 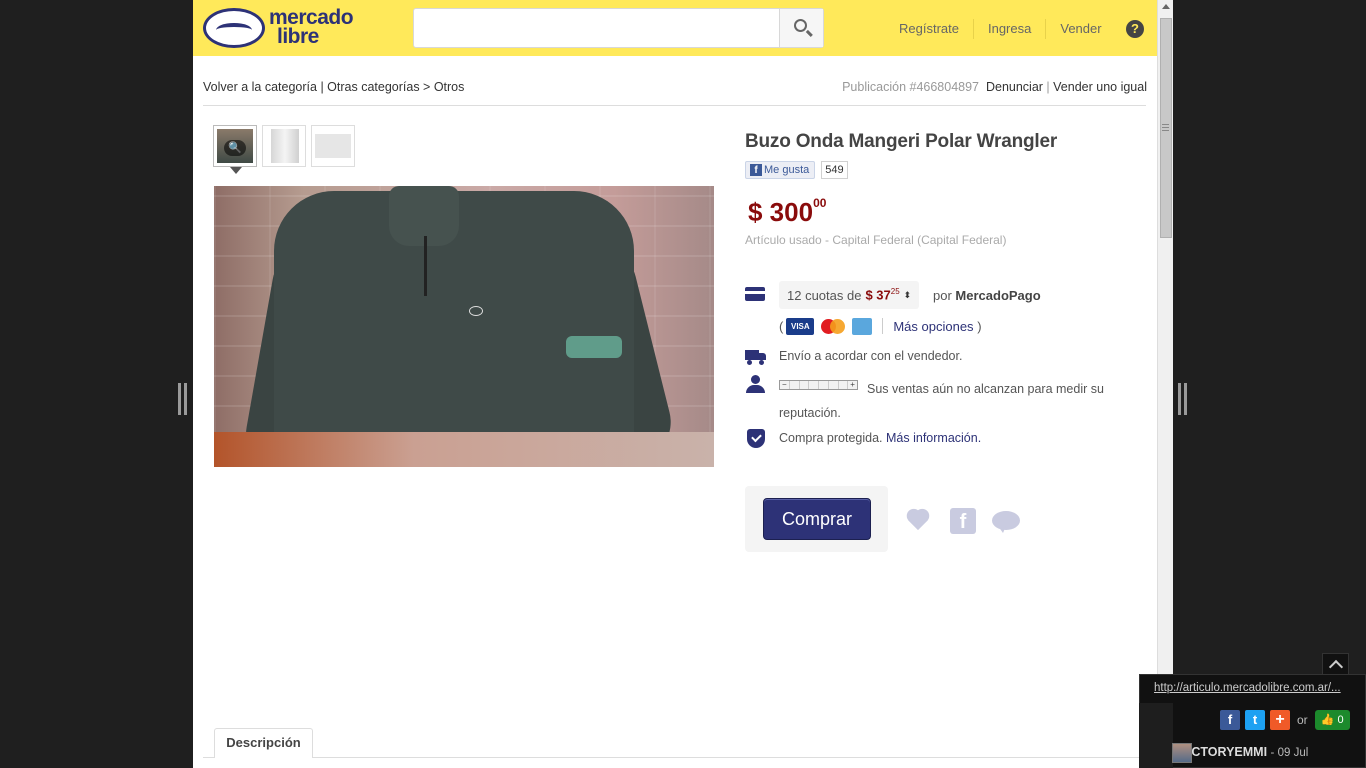 I want to click on scroll-to-top-button, so click(x=1335, y=664).